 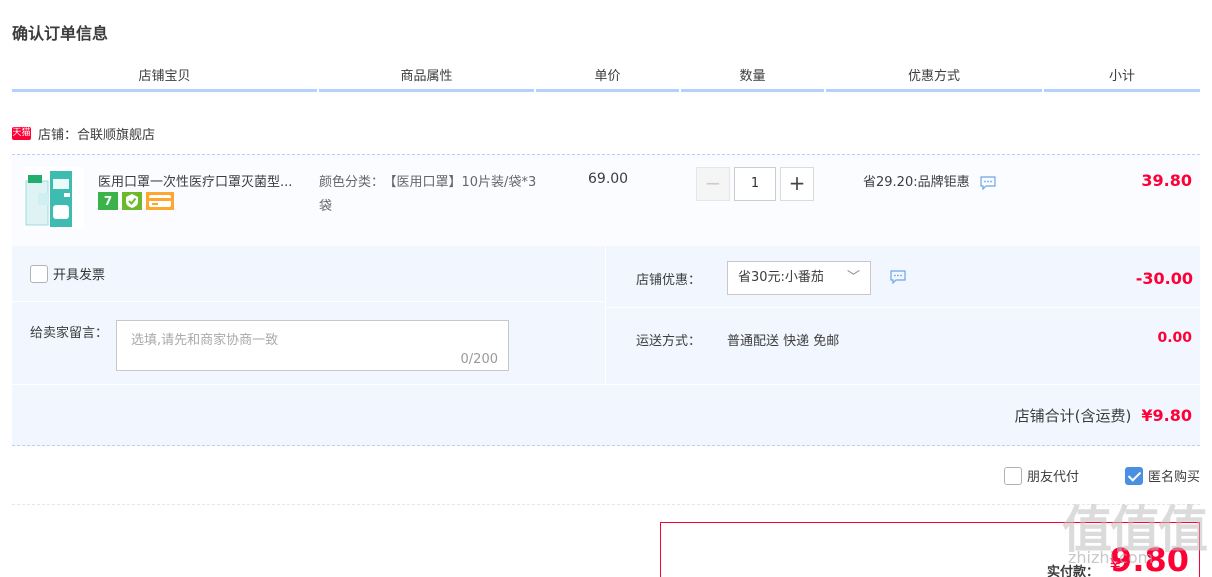 I want to click on column-header-promo: 优惠方式, so click(x=934, y=79).